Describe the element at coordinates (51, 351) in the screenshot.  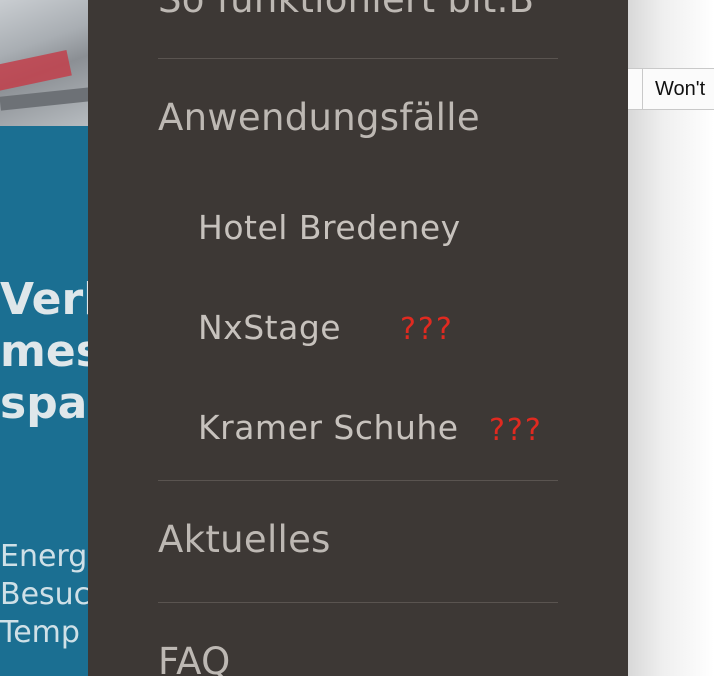
I see `hero-headline: Verl mes spa` at that location.